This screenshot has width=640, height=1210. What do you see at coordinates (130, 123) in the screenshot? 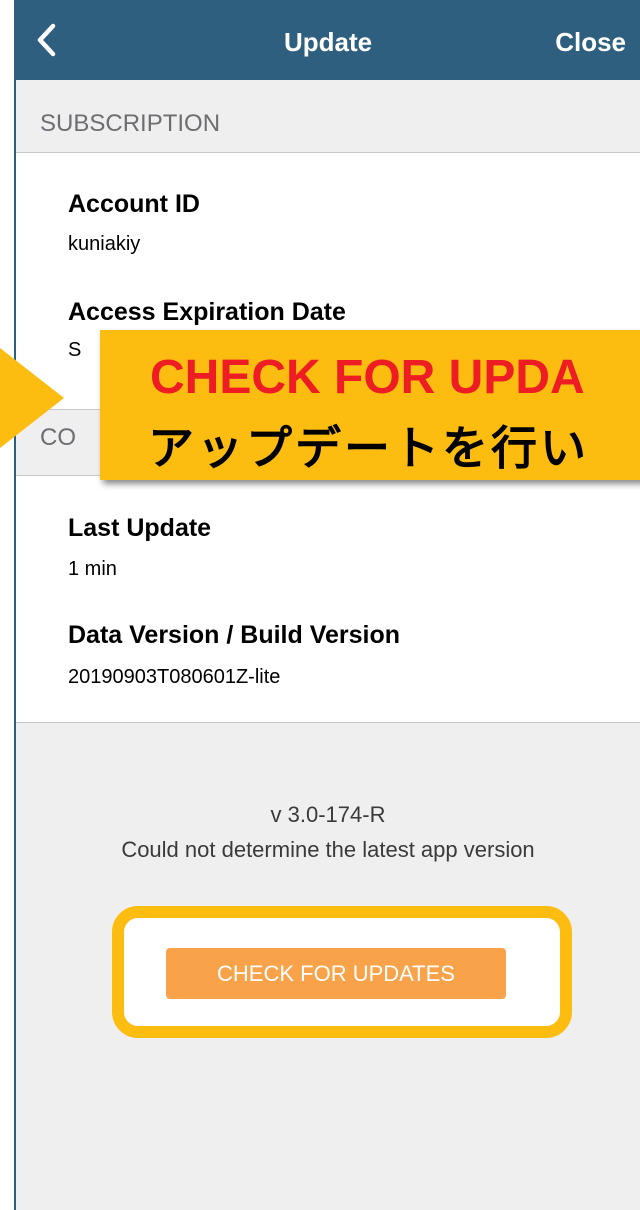
I see `subscription-section-header: SUBSCRIPTION` at bounding box center [130, 123].